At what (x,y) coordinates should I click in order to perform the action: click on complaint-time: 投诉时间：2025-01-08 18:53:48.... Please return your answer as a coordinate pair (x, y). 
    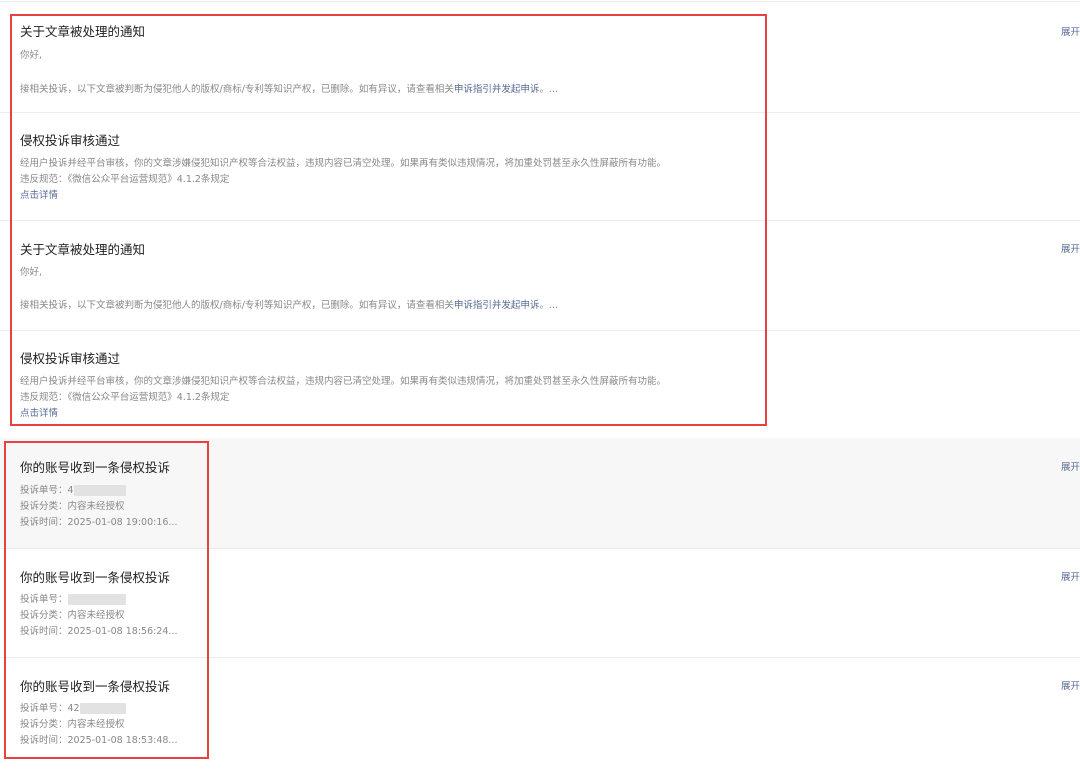
    Looking at the image, I should click on (98, 739).